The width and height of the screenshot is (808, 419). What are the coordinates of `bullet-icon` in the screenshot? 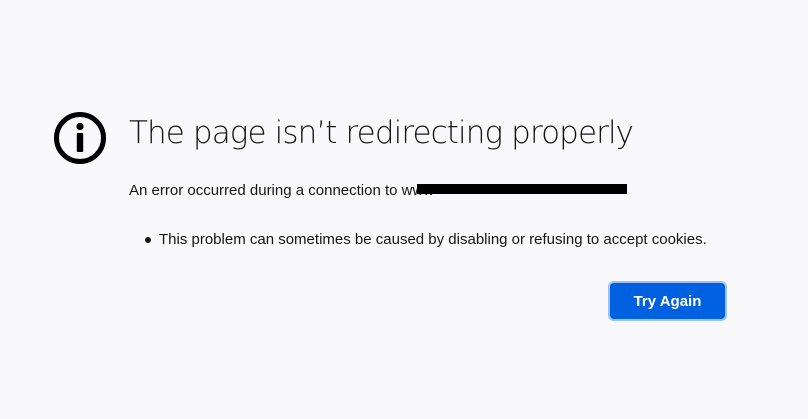 It's located at (148, 240).